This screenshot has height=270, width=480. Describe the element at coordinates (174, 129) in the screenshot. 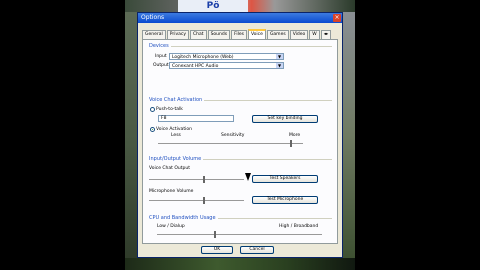

I see `voice-activation-label: Voice Activation` at that location.